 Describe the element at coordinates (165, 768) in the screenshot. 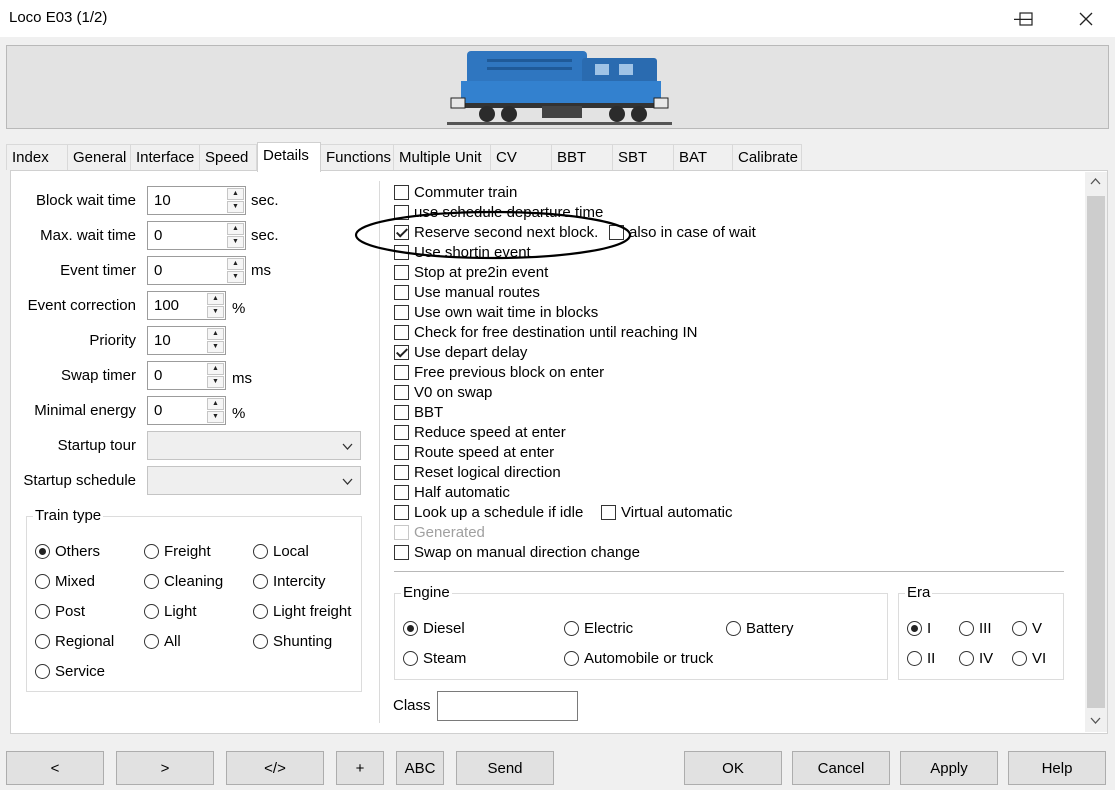

I see `next-button: >` at that location.